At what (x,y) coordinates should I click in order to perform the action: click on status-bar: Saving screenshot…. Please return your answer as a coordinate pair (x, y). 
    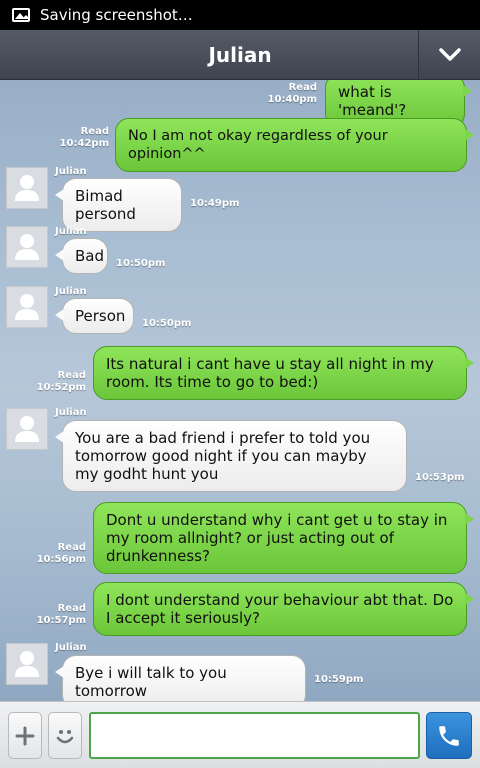
    Looking at the image, I should click on (240, 15).